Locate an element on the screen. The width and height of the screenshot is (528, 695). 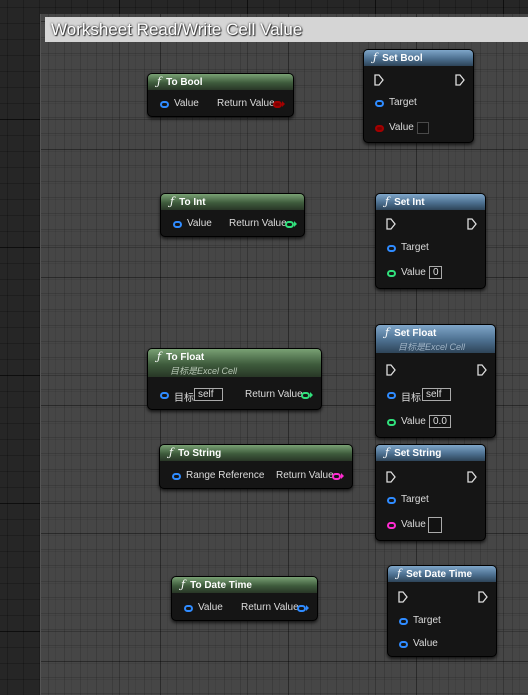
node-set-date-time: ƒ Set Date Time Target Value is located at coordinates (442, 611).